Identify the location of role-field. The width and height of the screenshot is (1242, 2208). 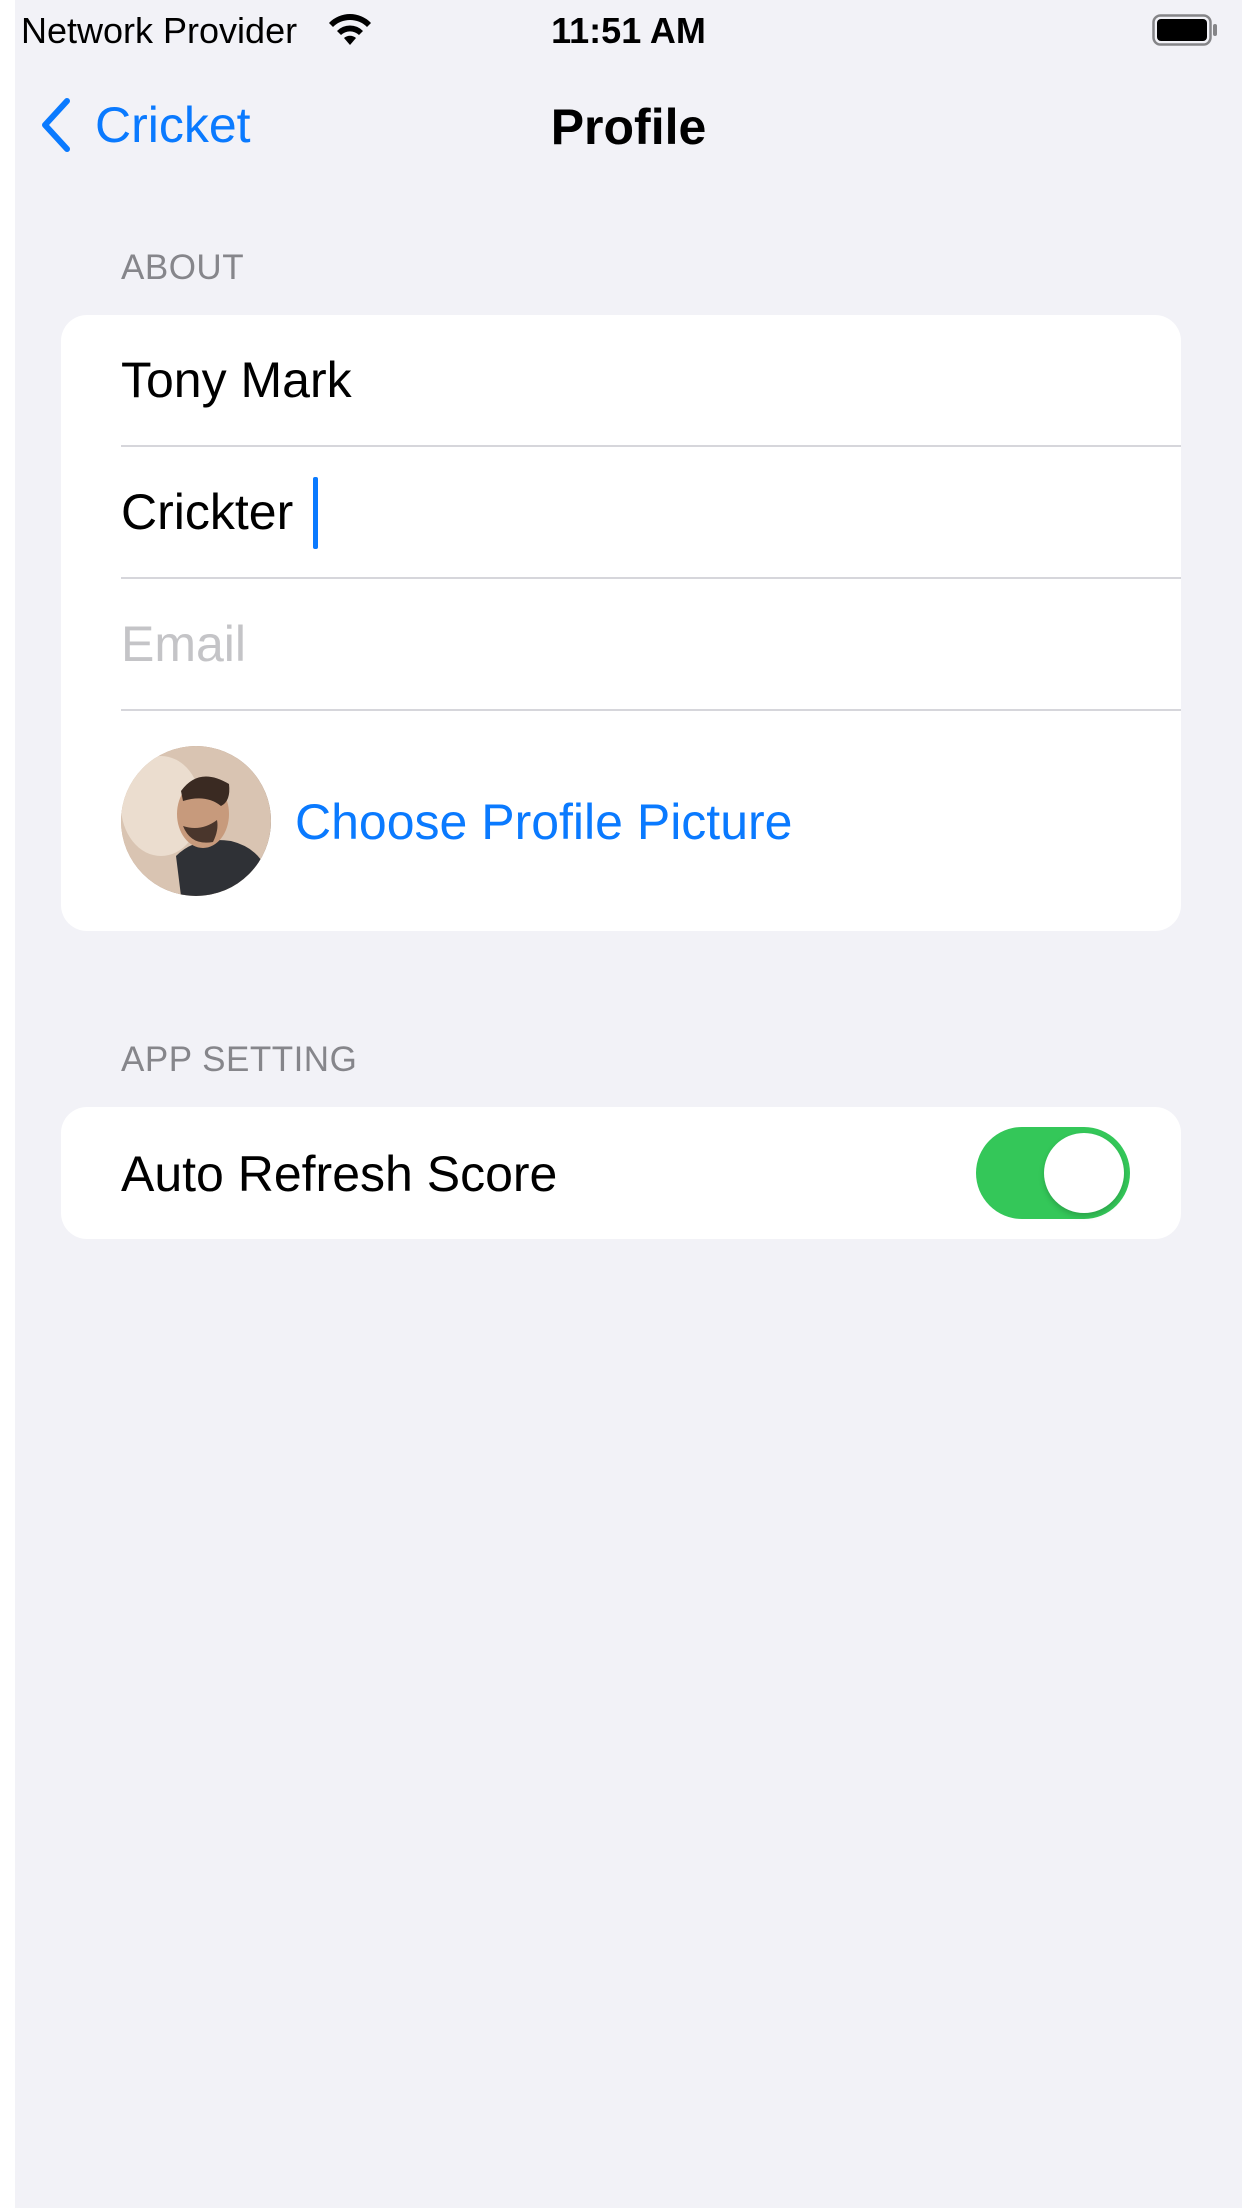
(621, 512).